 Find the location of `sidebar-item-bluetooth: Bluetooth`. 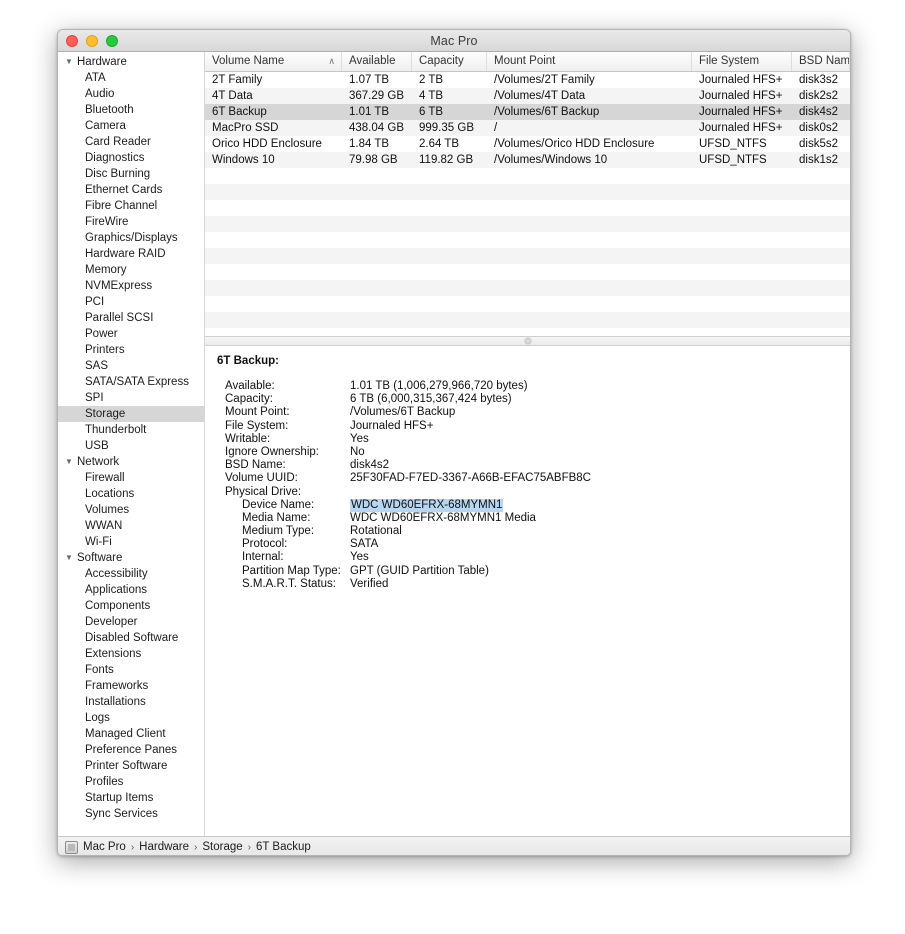

sidebar-item-bluetooth: Bluetooth is located at coordinates (131, 110).